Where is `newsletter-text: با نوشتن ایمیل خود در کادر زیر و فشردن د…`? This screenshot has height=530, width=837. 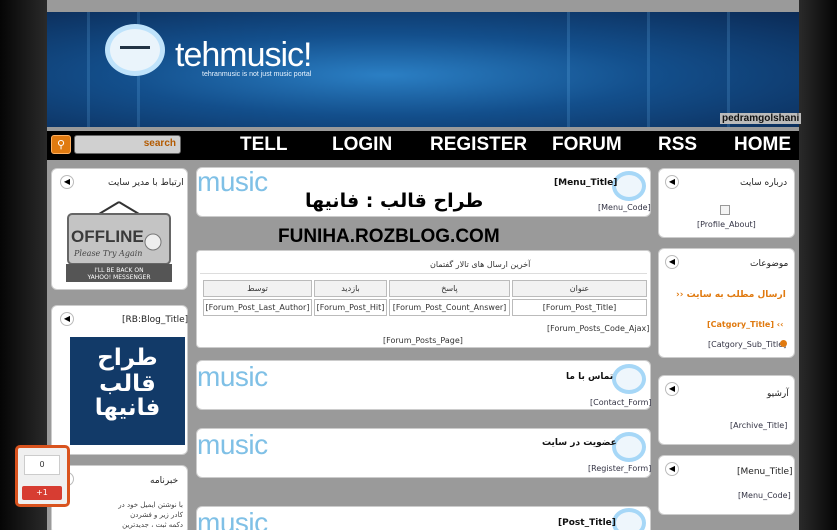
newsletter-text: با نوشتن ایمیل خود در کادر زیر و فشردن د… is located at coordinates (150, 515).